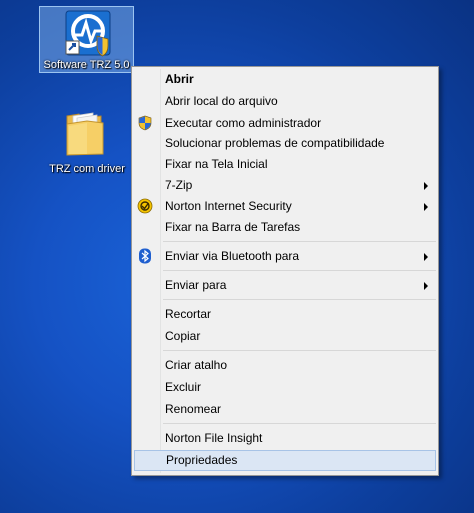  I want to click on menu-item-executar-admin: Executar como administrador, so click(285, 123).